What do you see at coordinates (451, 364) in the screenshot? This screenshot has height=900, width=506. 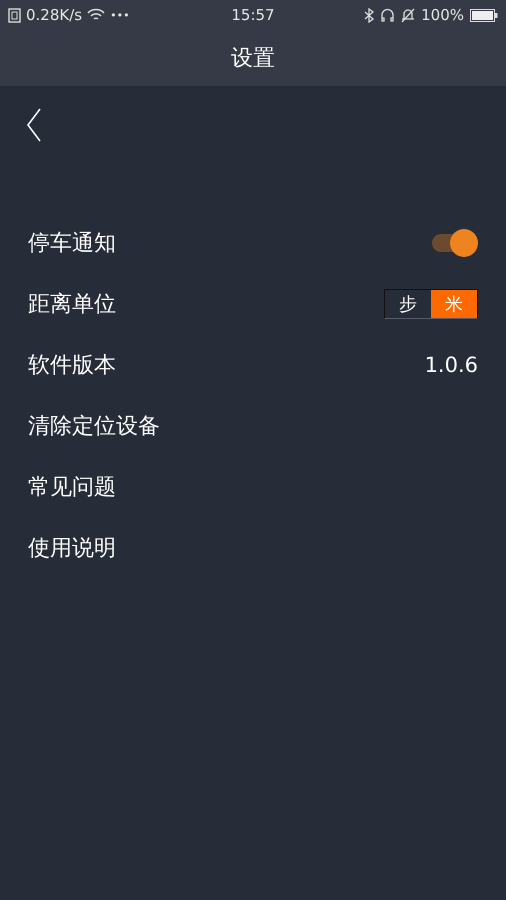 I see `version-value: 1.0.6` at bounding box center [451, 364].